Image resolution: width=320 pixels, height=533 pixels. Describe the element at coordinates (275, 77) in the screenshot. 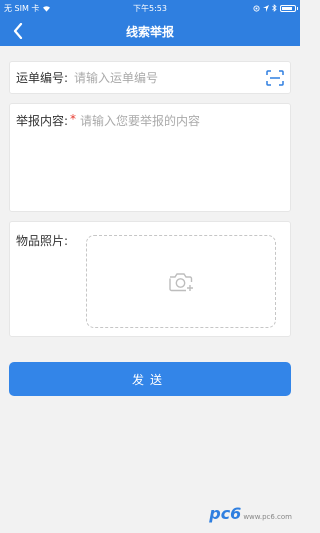

I see `scan-icon` at that location.